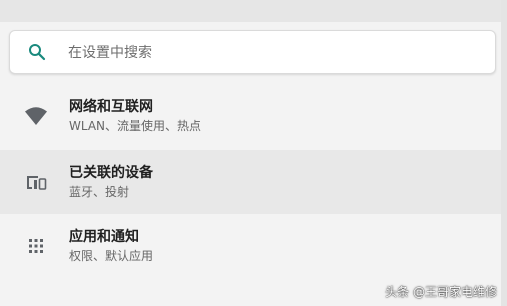 The image size is (507, 306). I want to click on settings-item-subtitle: 蓝牙、投射, so click(99, 191).